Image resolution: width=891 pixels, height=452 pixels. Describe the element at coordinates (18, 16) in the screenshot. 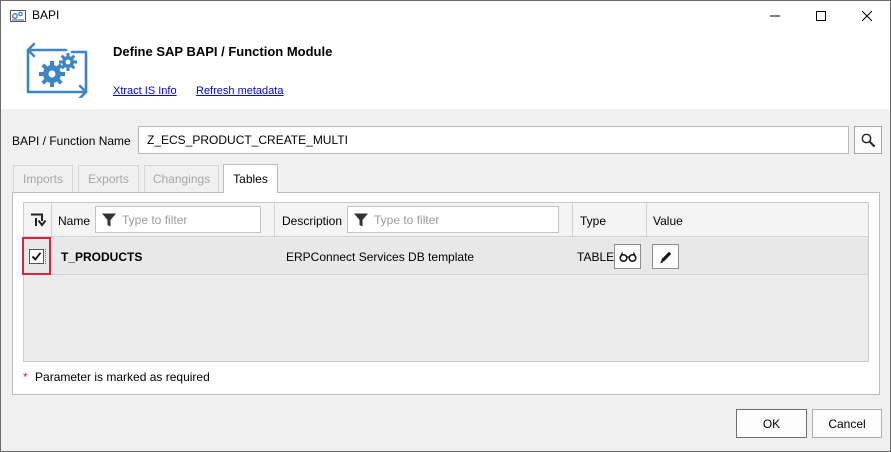

I see `bapi-window-icon` at that location.